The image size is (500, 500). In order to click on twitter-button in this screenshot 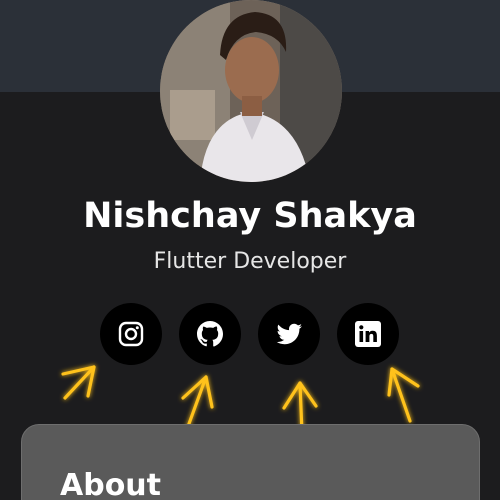, I will do `click(289, 334)`.